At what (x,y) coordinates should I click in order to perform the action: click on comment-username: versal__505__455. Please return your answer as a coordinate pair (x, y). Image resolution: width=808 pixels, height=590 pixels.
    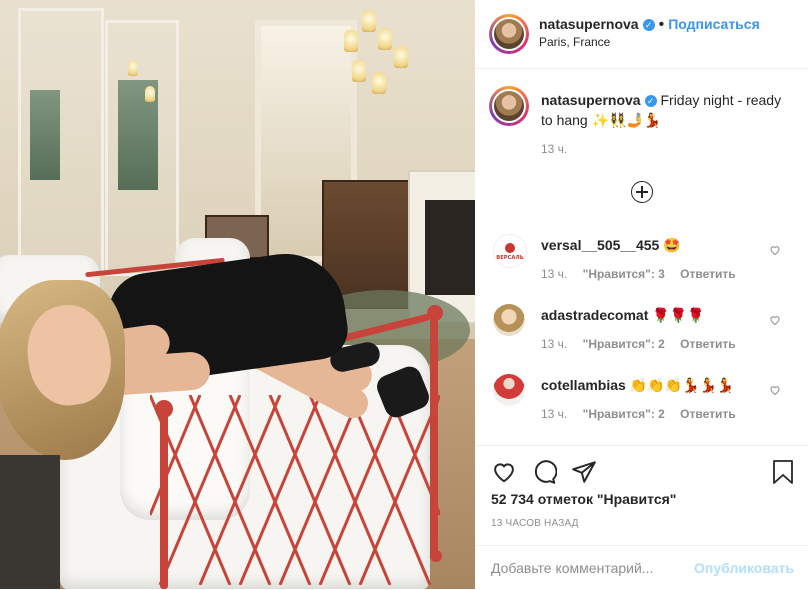
    Looking at the image, I should click on (600, 245).